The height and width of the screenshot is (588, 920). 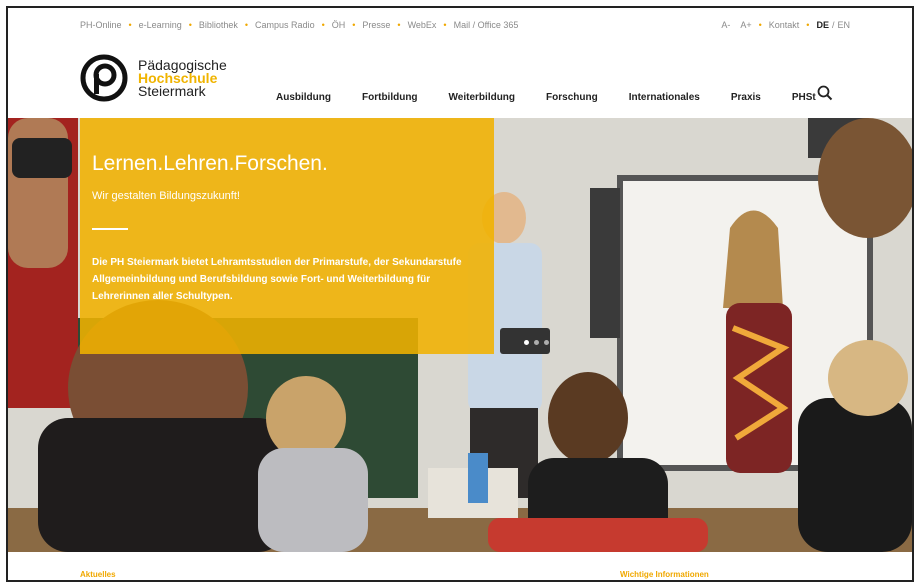 What do you see at coordinates (460, 566) in the screenshot?
I see `content-sections: Aktuelles Wichtige Informationen` at bounding box center [460, 566].